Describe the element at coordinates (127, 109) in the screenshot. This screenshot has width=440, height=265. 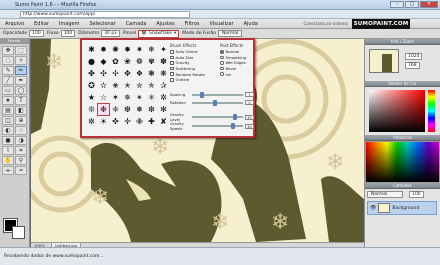
I see `brush-preset: ❆` at that location.